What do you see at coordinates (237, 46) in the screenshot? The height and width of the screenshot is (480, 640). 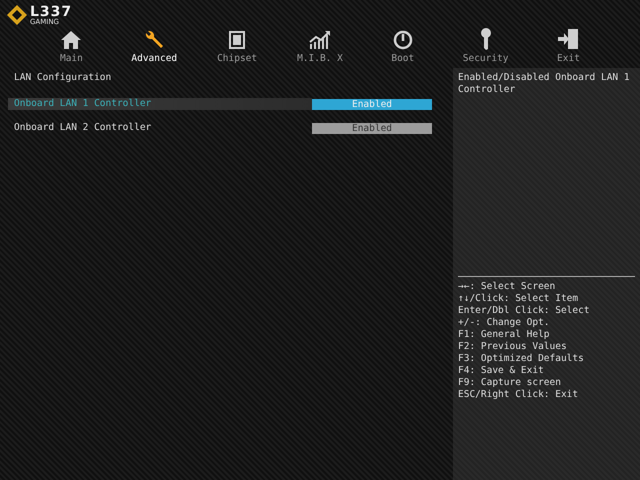 I see `menu-tab: Chipset` at bounding box center [237, 46].